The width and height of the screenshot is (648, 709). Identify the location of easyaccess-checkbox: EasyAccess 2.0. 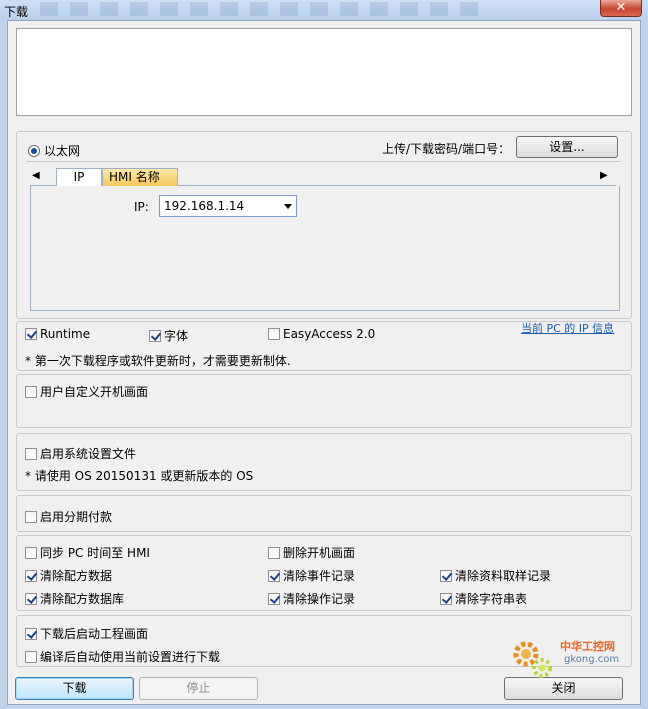
(321, 334).